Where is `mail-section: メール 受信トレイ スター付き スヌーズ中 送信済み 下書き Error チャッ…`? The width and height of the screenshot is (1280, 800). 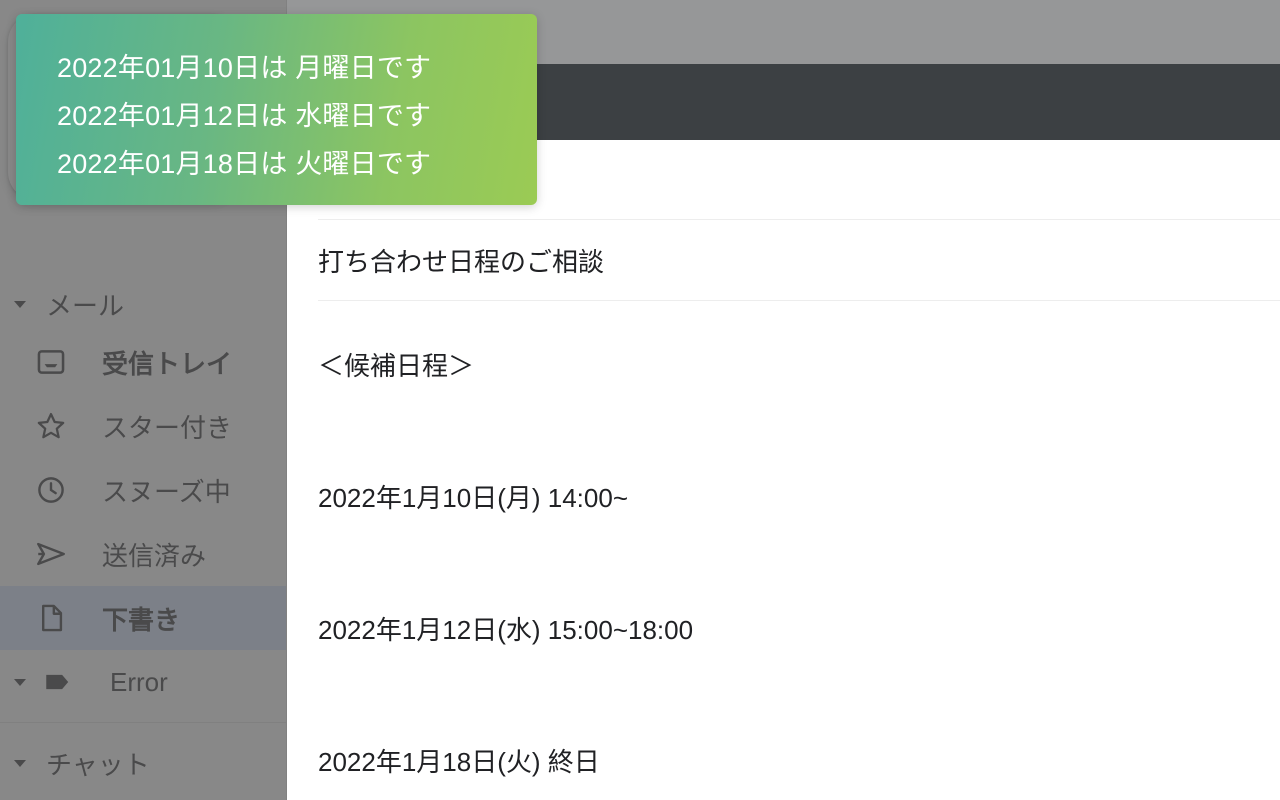 mail-section: メール 受信トレイ スター付き スヌーズ中 送信済み 下書き Error チャッ… is located at coordinates (143, 533).